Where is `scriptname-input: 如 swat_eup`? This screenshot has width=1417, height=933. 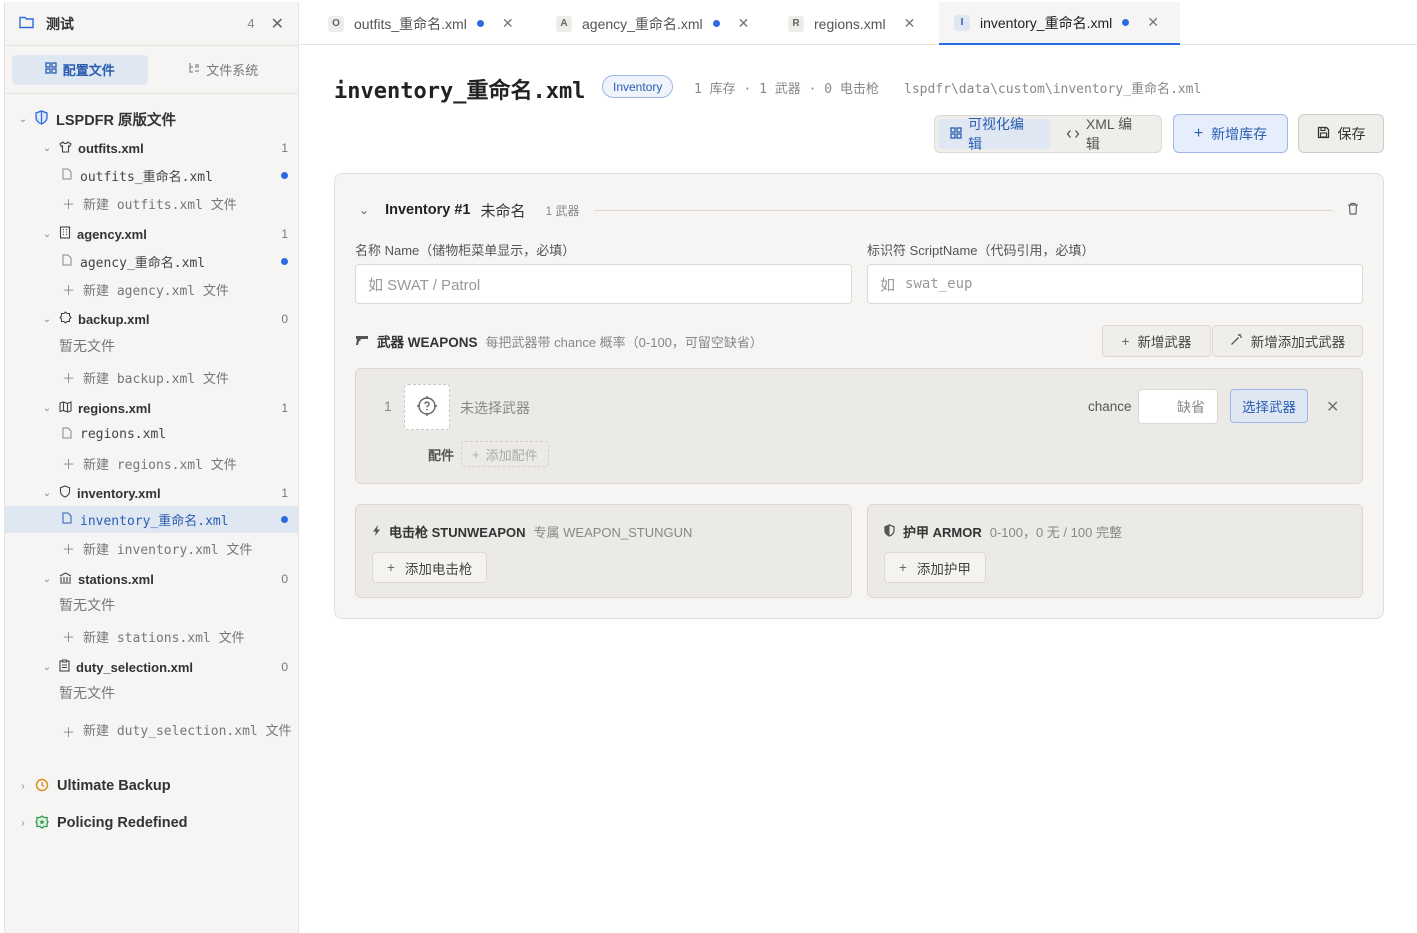 scriptname-input: 如 swat_eup is located at coordinates (1115, 284).